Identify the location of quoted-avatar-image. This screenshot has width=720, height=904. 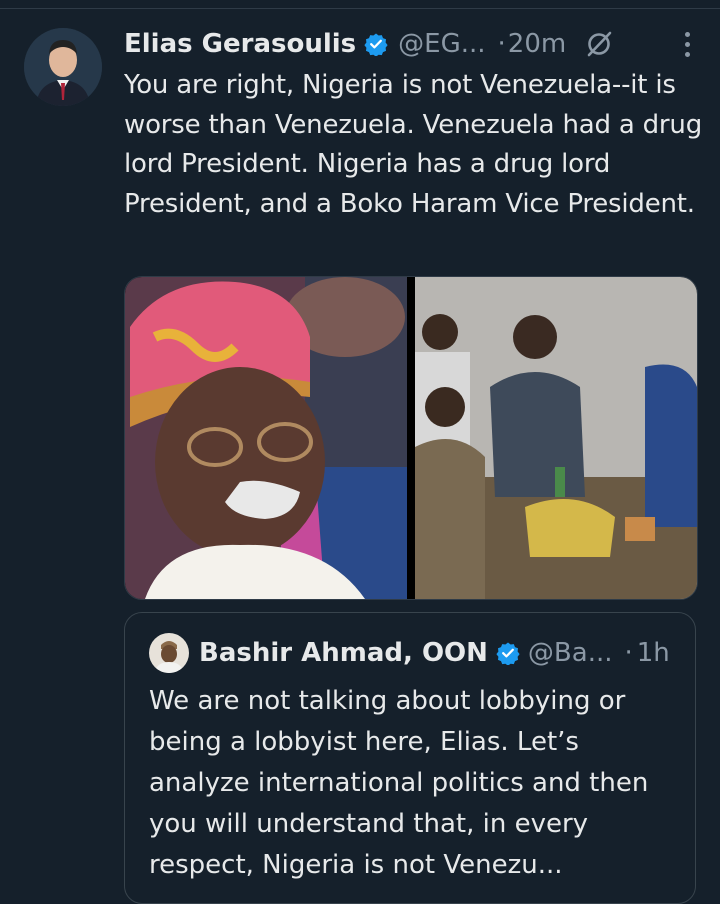
(169, 653).